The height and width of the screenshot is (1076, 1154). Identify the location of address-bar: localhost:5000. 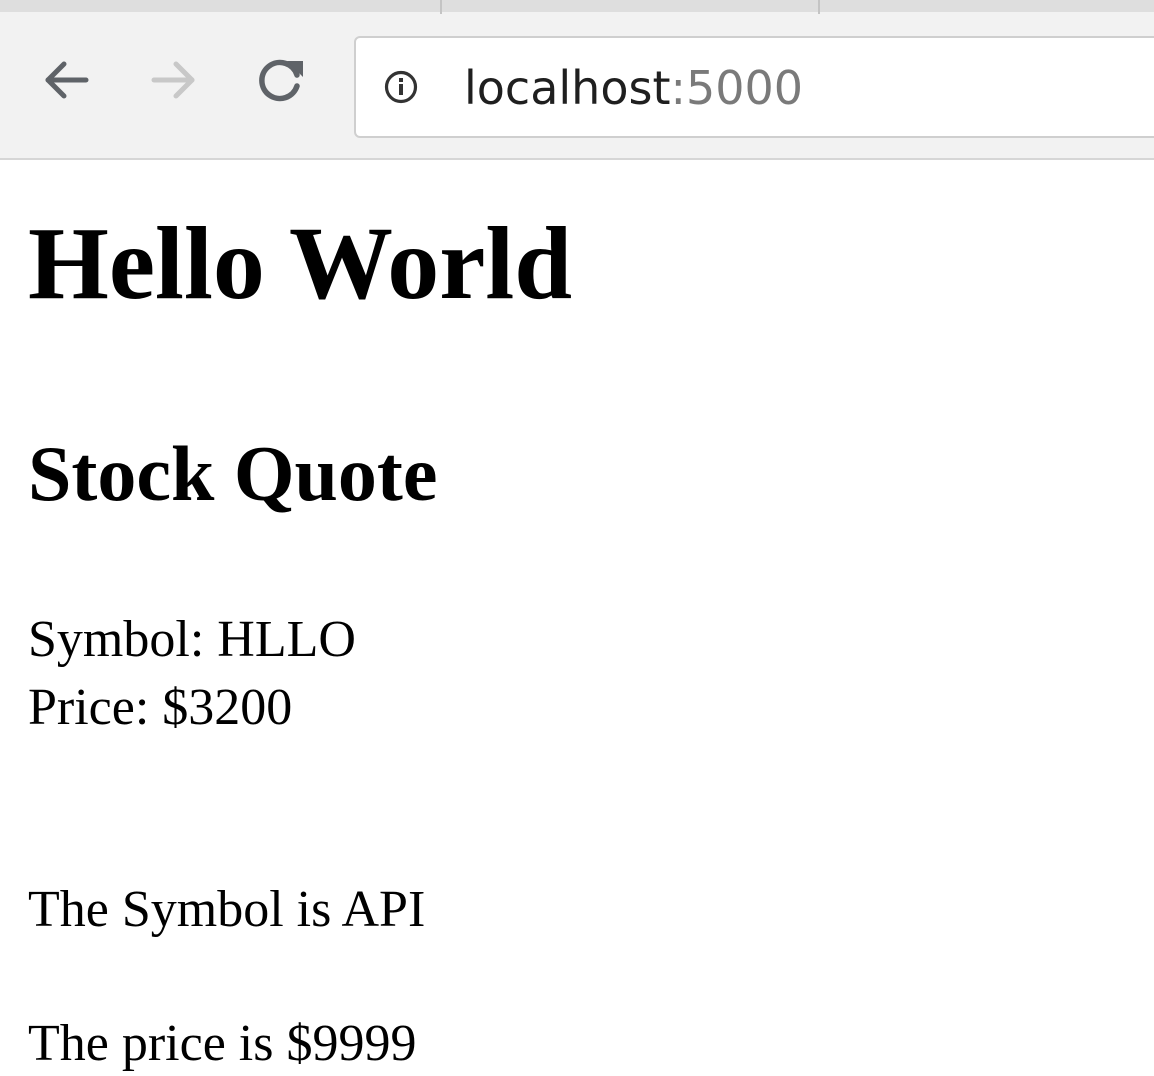
(754, 87).